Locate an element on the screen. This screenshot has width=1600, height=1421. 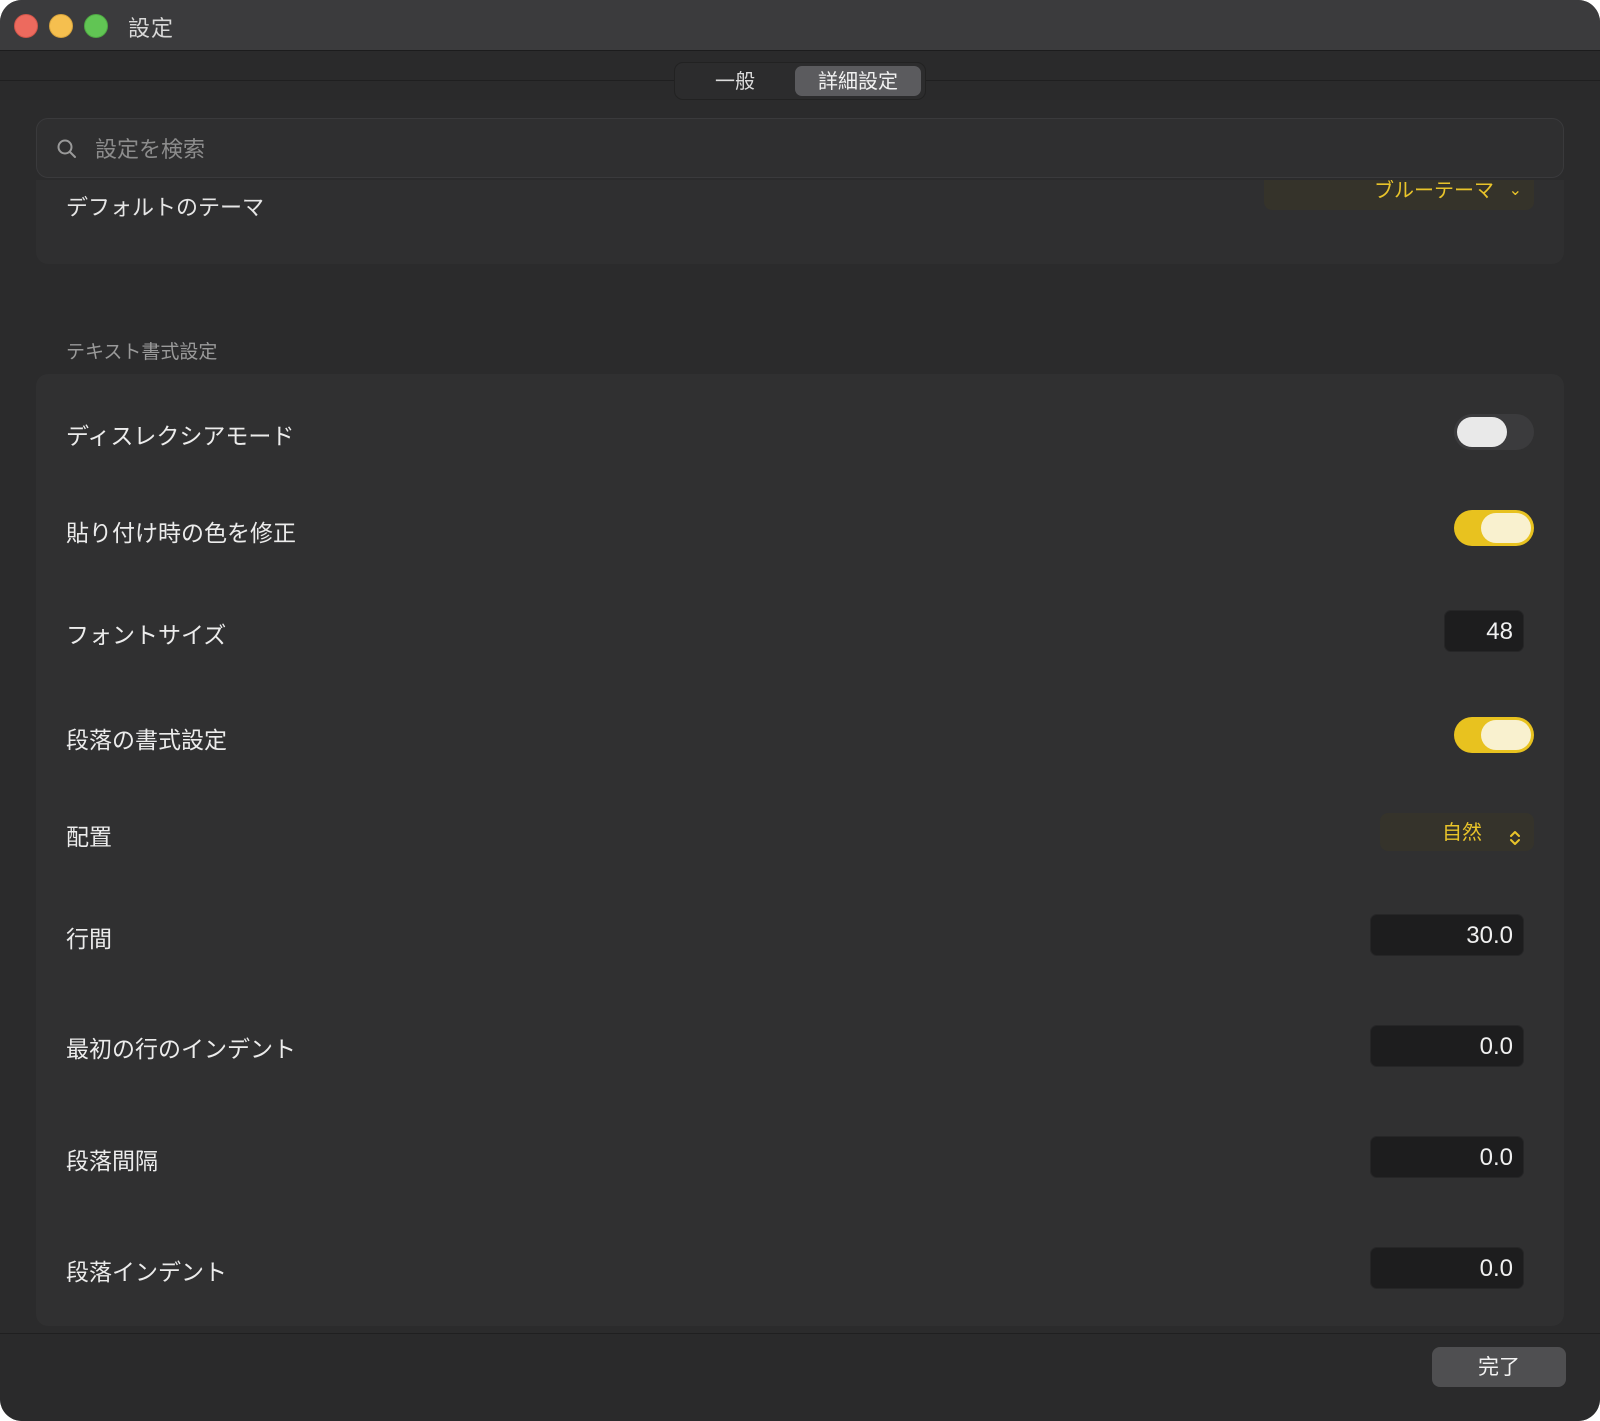
paragraph-indent-field: 0.0 is located at coordinates (1447, 1268).